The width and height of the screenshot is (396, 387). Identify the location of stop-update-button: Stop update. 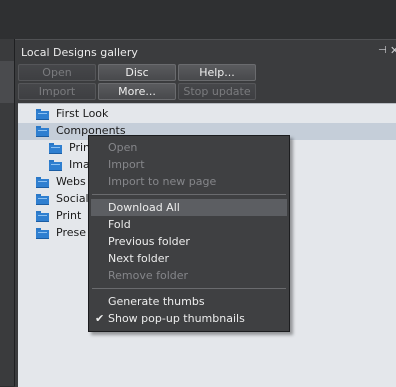
(217, 91).